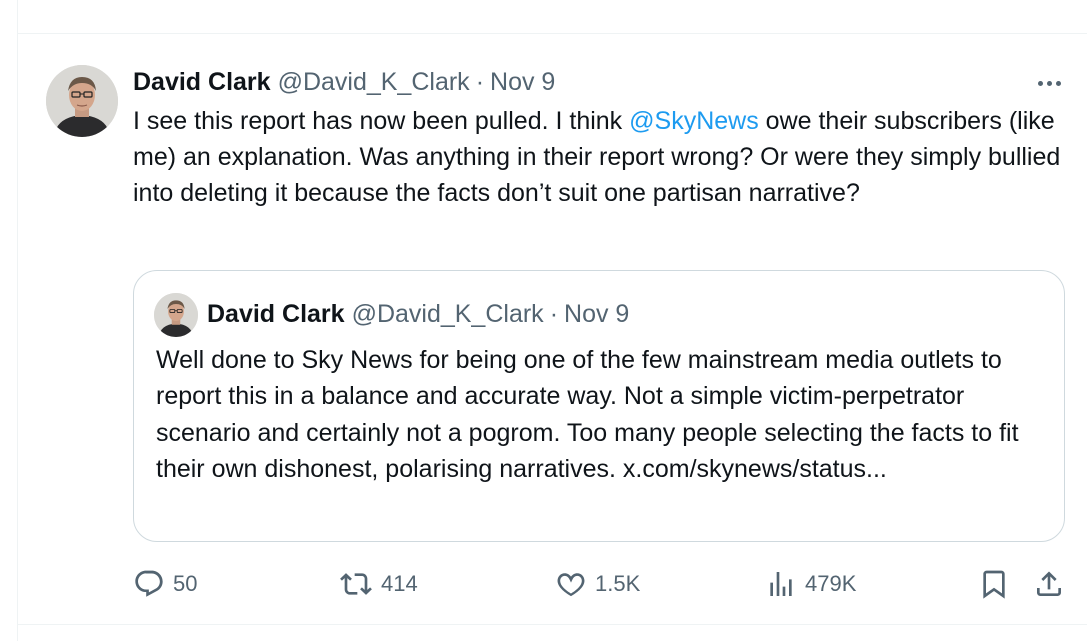 The width and height of the screenshot is (1087, 641). I want to click on heart-icon, so click(571, 585).